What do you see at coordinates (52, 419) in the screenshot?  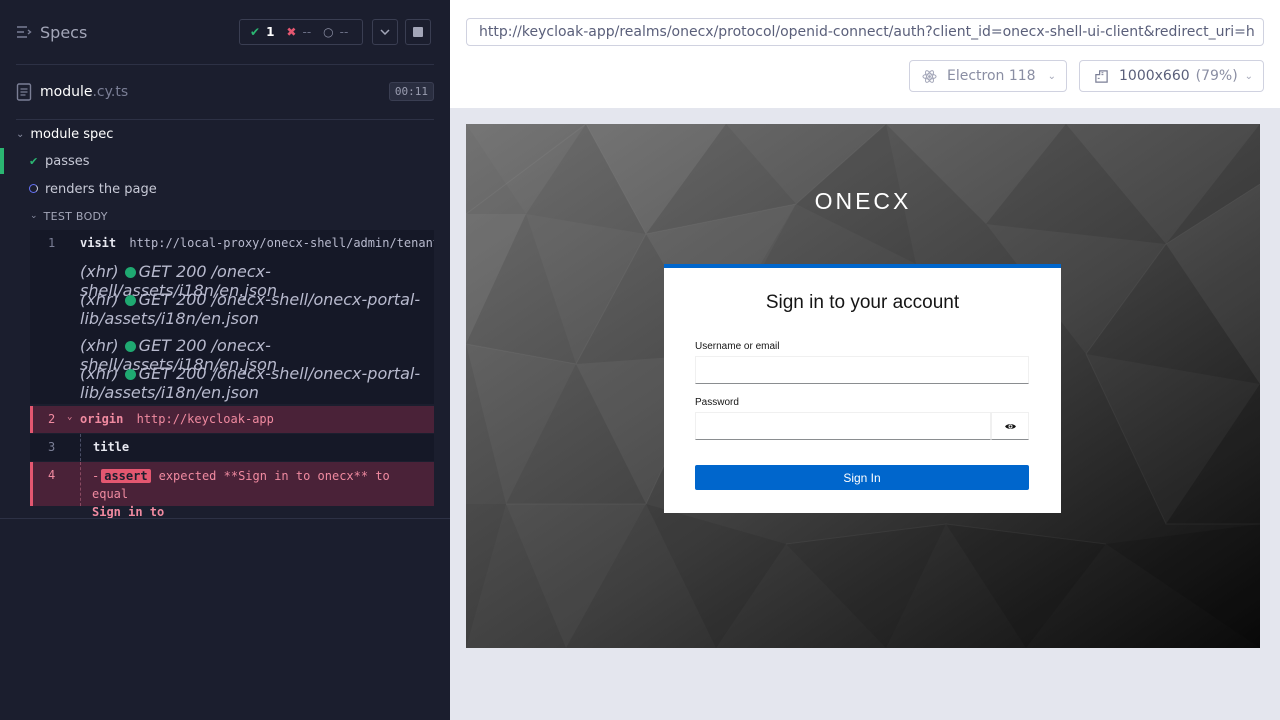 I see `command-number: 2` at bounding box center [52, 419].